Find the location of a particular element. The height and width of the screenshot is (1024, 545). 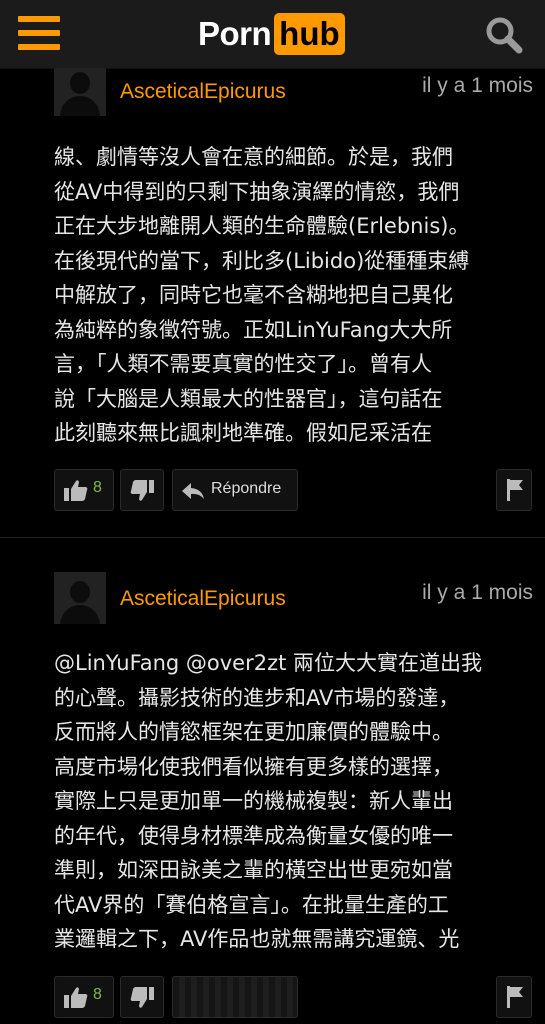

top-bar: Porn hub is located at coordinates (272, 34).